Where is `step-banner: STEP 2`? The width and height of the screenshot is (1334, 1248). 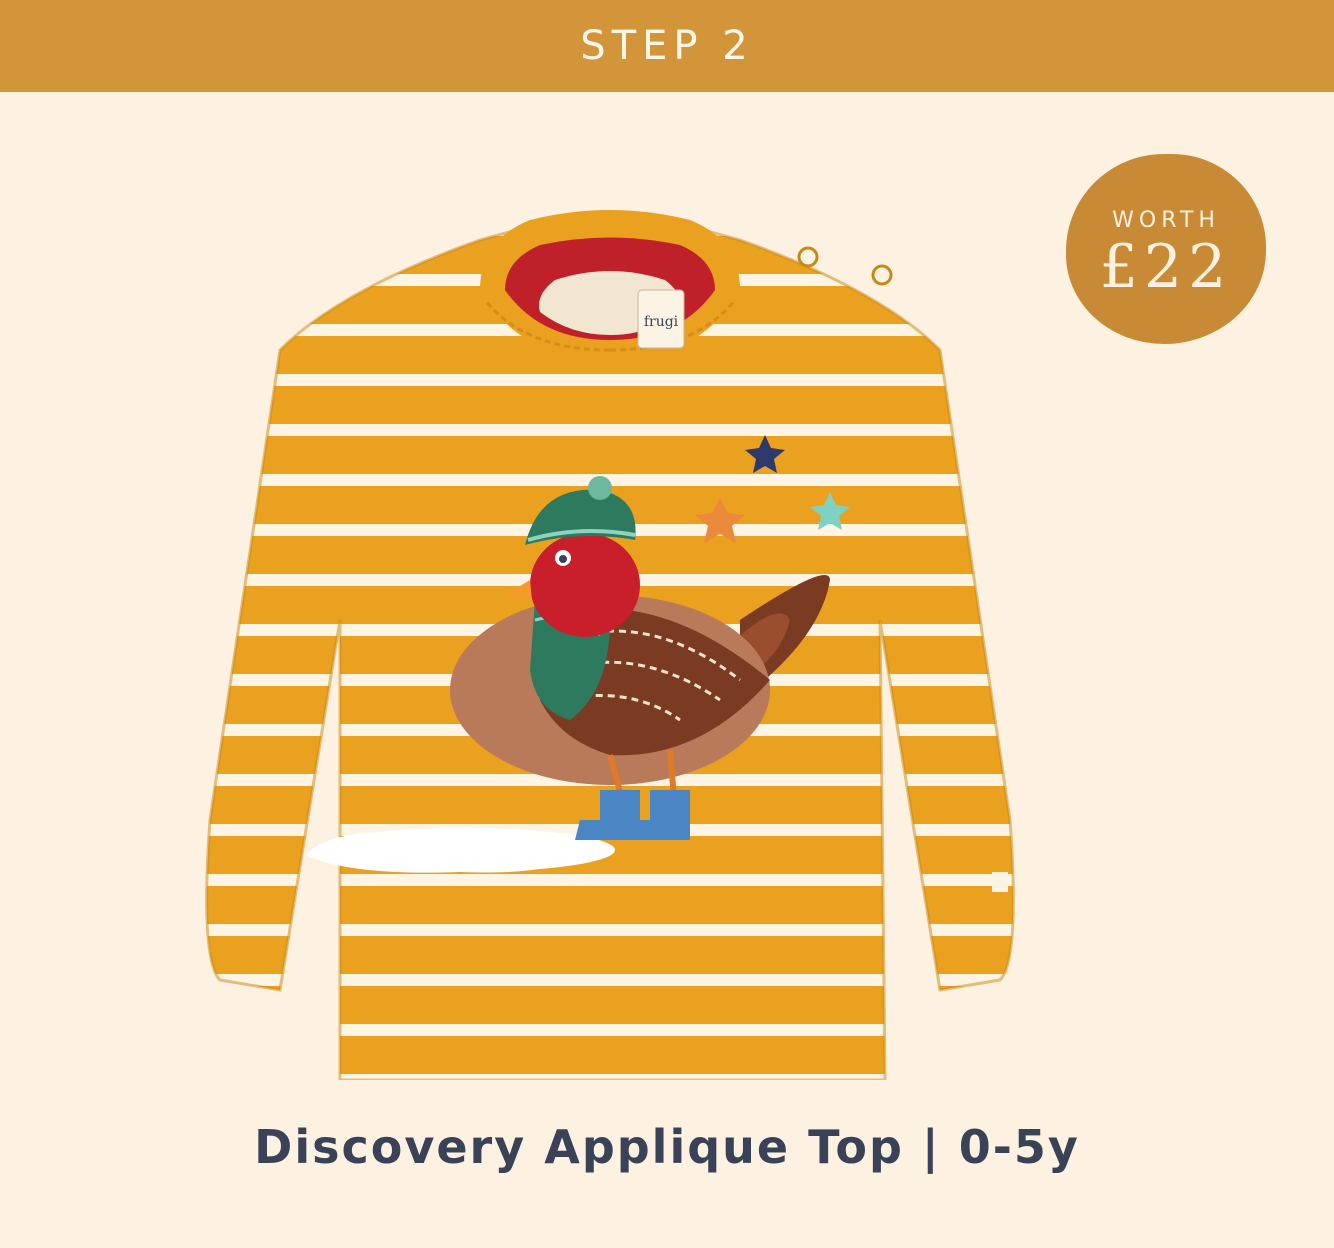
step-banner: STEP 2 is located at coordinates (667, 46).